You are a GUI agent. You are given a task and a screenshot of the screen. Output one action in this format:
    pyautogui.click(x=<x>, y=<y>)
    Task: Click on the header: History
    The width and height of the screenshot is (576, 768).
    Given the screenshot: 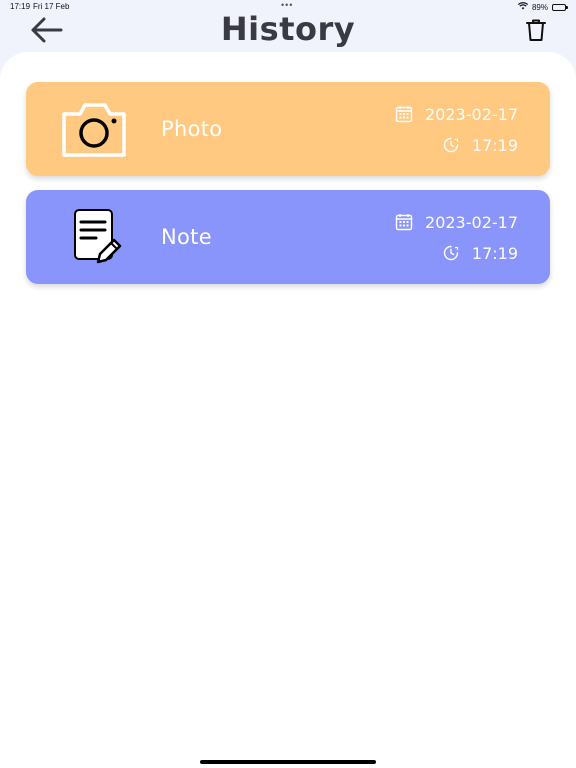 What is the action you would take?
    pyautogui.click(x=288, y=28)
    